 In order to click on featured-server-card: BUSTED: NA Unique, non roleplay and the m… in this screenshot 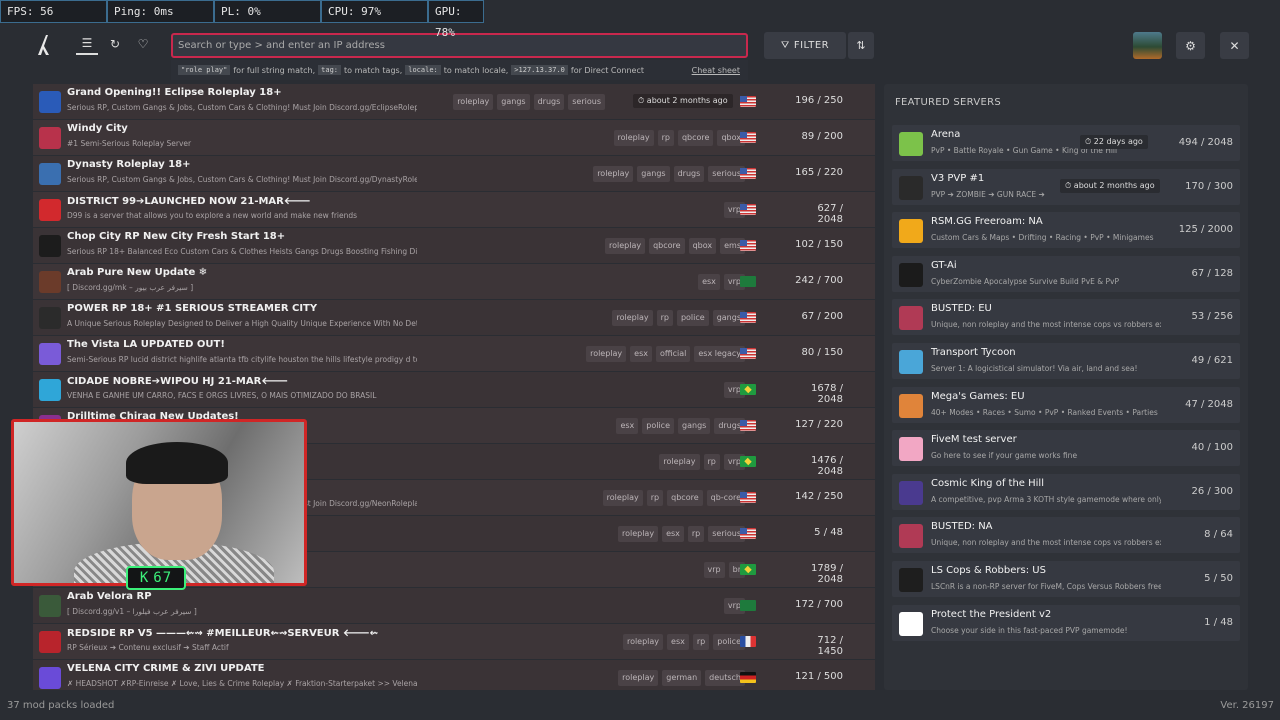, I will do `click(1066, 535)`.